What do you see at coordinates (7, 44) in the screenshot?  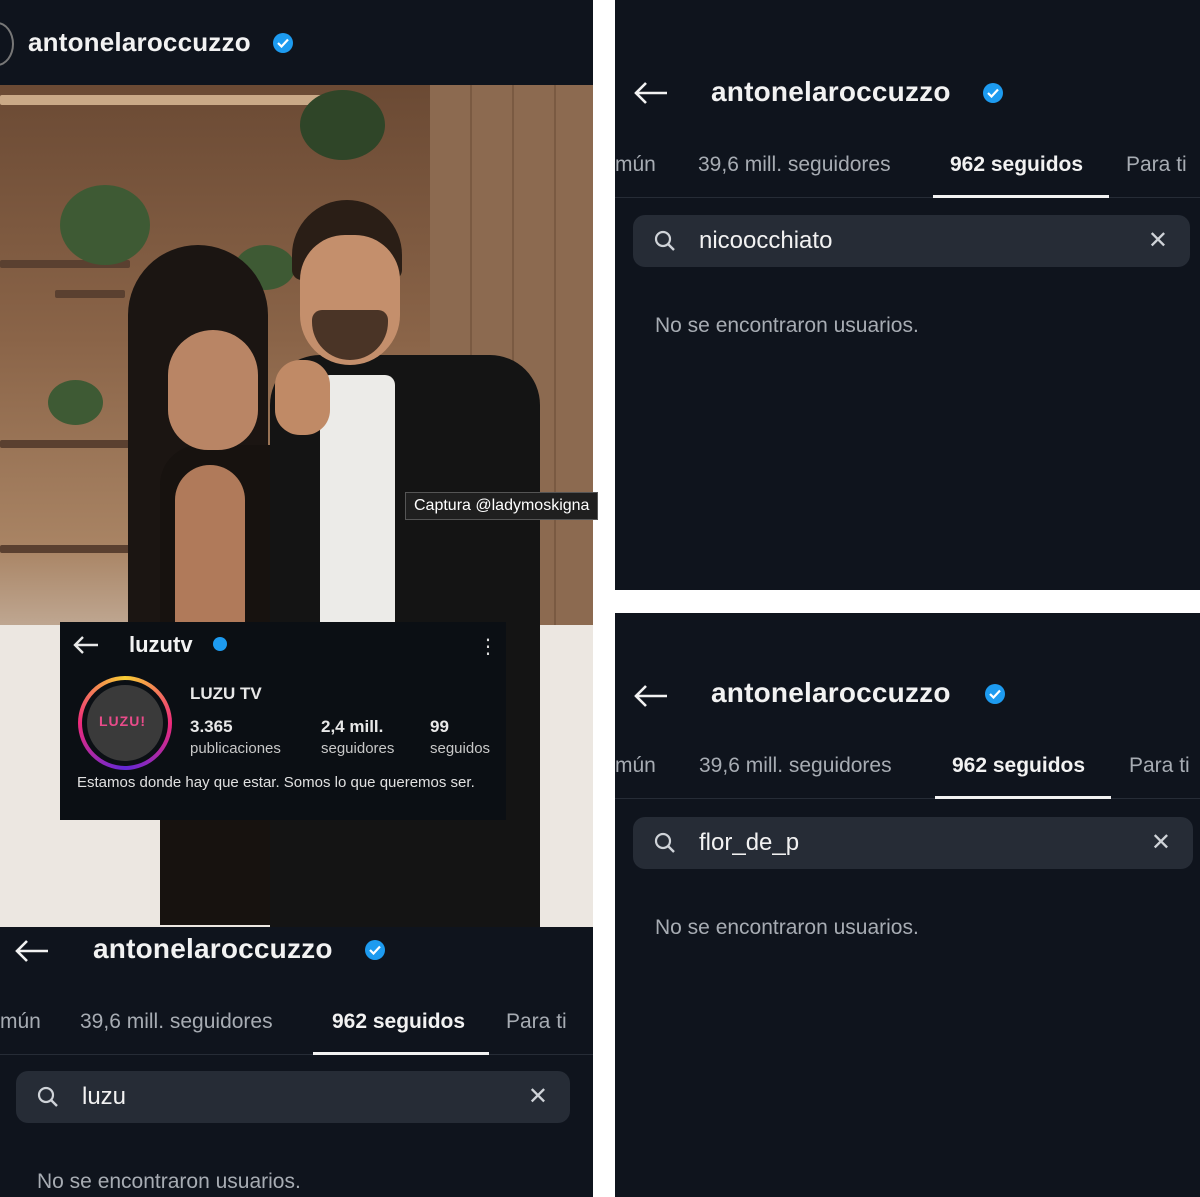 I see `avatar` at bounding box center [7, 44].